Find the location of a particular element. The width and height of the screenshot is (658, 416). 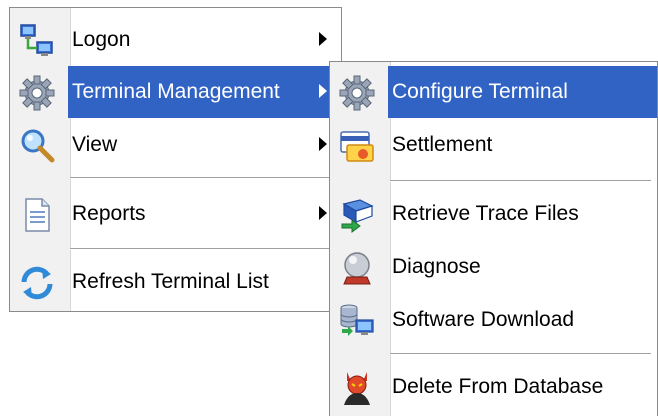

menu-item-configure-terminal: Configure Terminal is located at coordinates (493, 92).